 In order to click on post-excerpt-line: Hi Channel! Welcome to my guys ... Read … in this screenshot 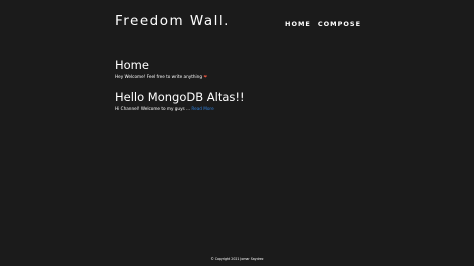, I will do `click(245, 109)`.